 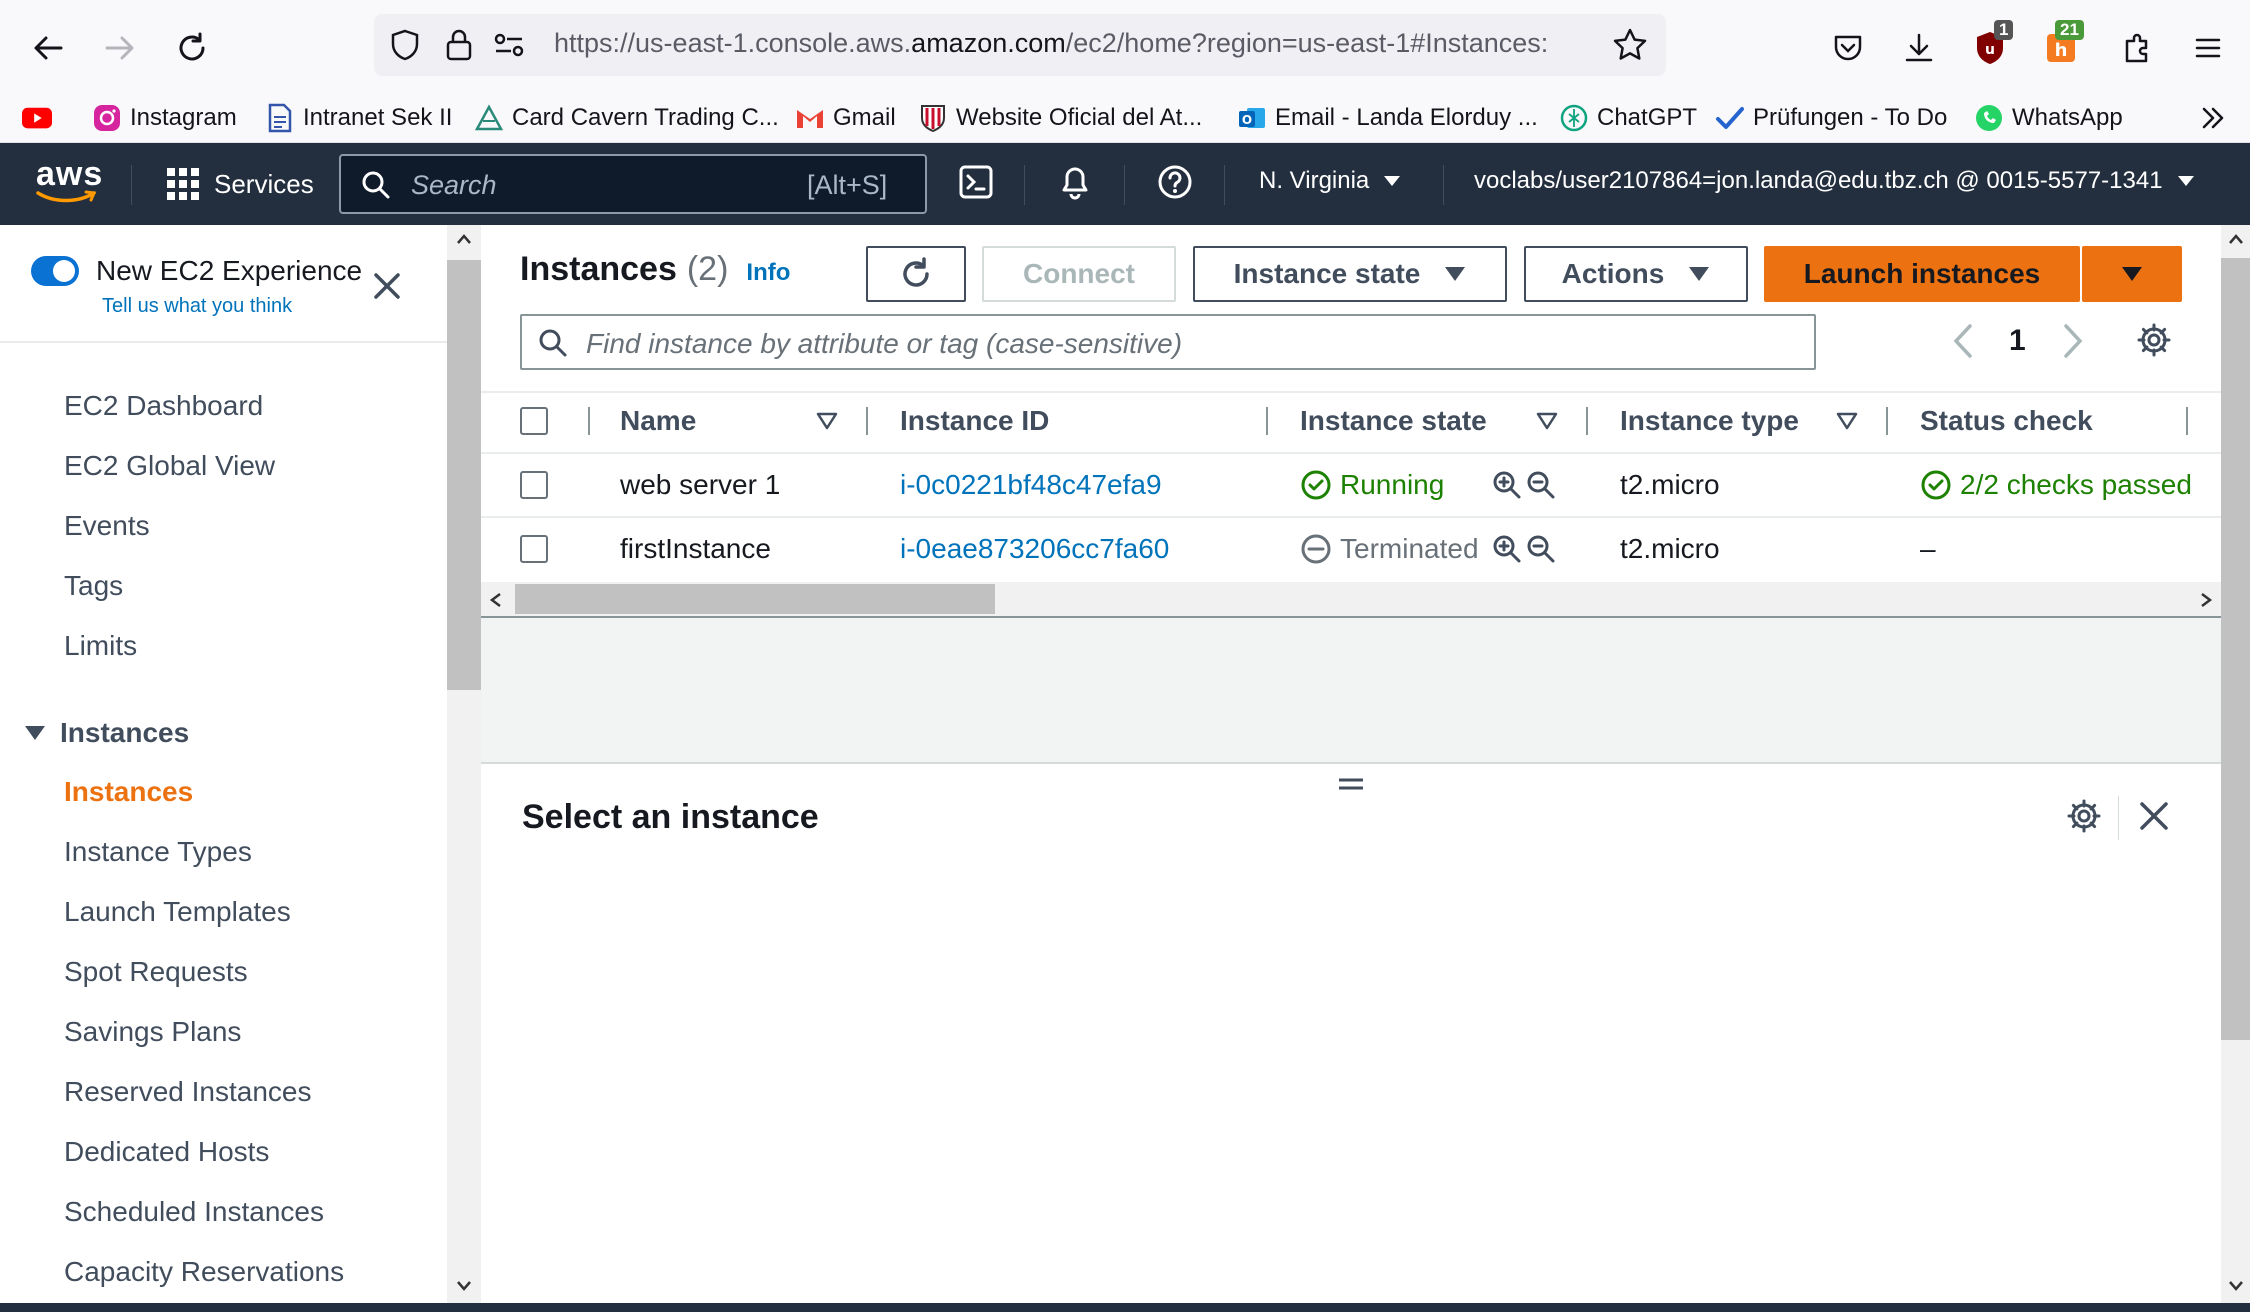 What do you see at coordinates (1031, 485) in the screenshot?
I see `instance-id-link: i-0c0221bf48c47efa9` at bounding box center [1031, 485].